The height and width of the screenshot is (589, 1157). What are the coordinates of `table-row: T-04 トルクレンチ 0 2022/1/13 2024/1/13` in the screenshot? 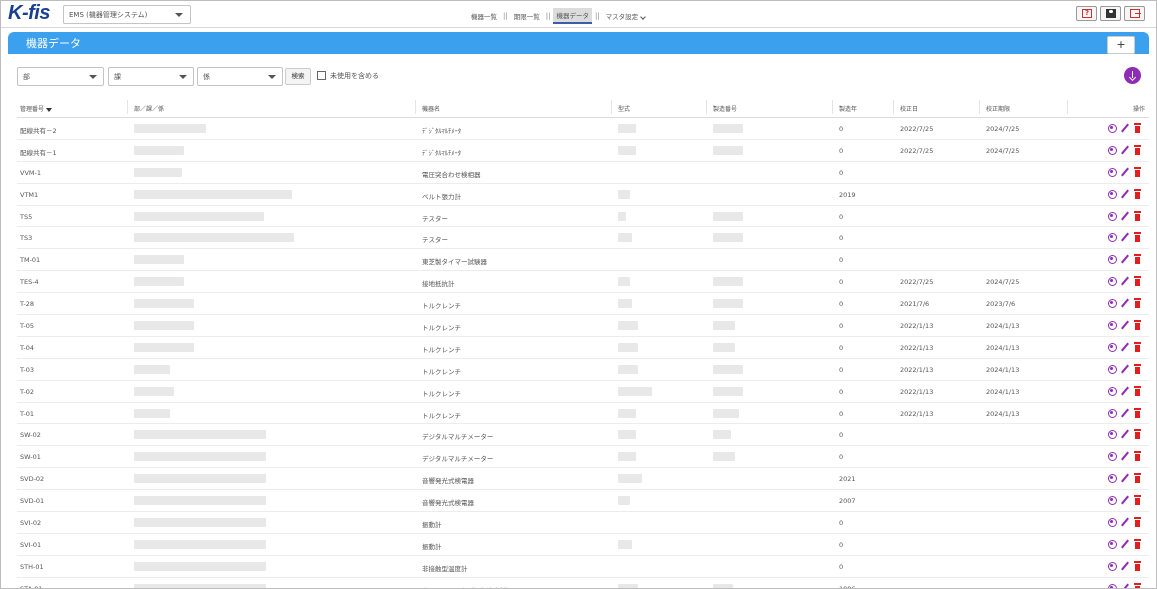 It's located at (583, 348).